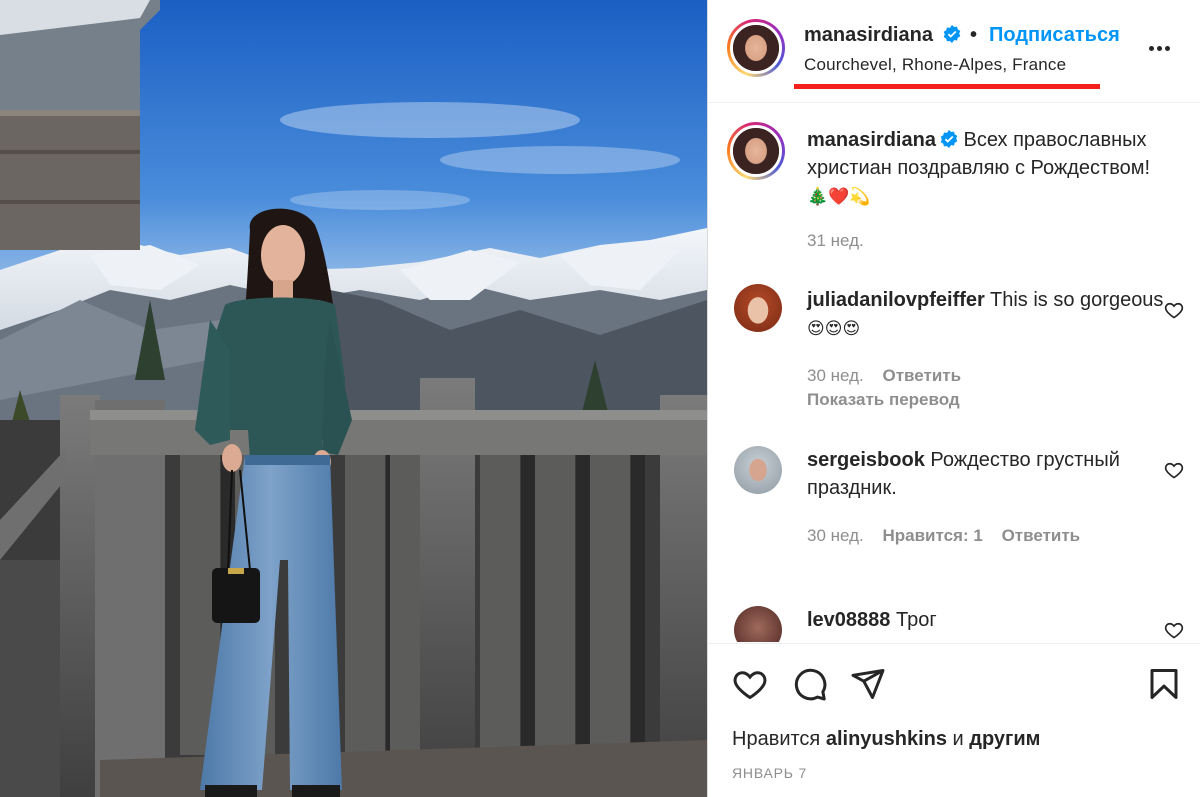 This screenshot has height=797, width=1200. What do you see at coordinates (1162, 44) in the screenshot?
I see `more-horizontal-icon` at bounding box center [1162, 44].